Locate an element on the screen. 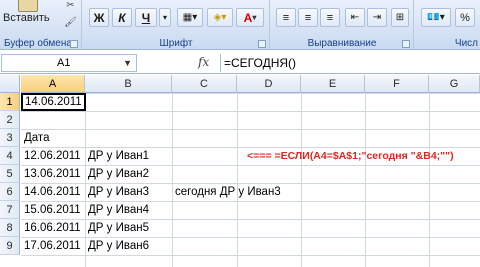  select-all-corner is located at coordinates (10, 84).